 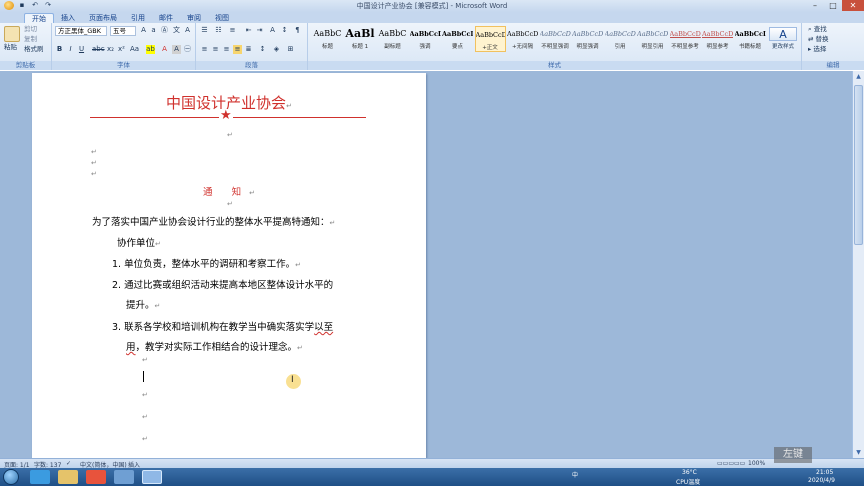 I want to click on style-item: AaBbCcD 不明显参考, so click(x=685, y=39).